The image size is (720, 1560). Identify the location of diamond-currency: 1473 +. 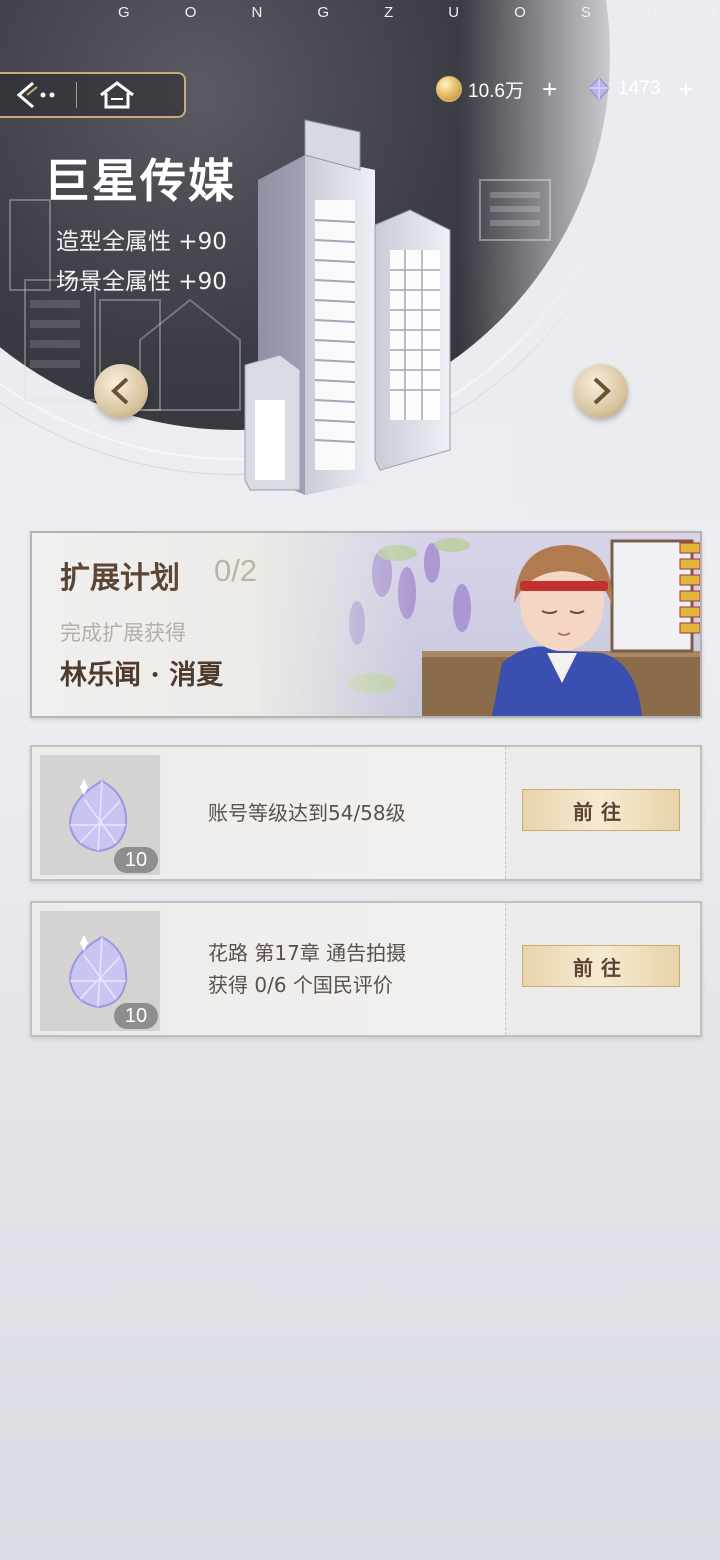
(639, 89).